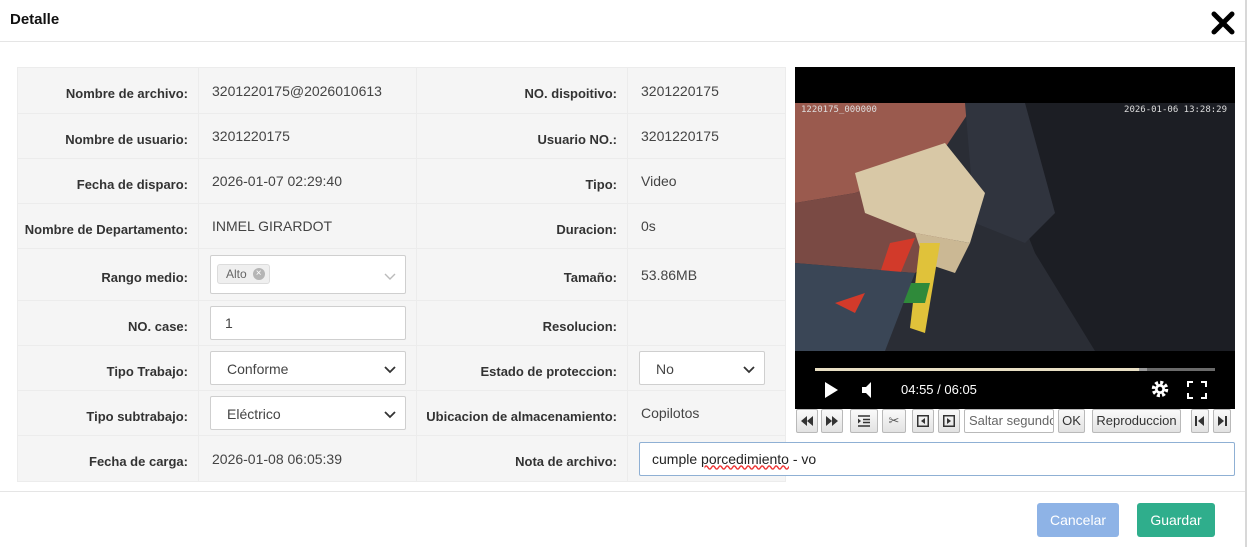 The height and width of the screenshot is (547, 1247). Describe the element at coordinates (622, 519) in the screenshot. I see `modal-footer: Cancelar Guardar` at that location.